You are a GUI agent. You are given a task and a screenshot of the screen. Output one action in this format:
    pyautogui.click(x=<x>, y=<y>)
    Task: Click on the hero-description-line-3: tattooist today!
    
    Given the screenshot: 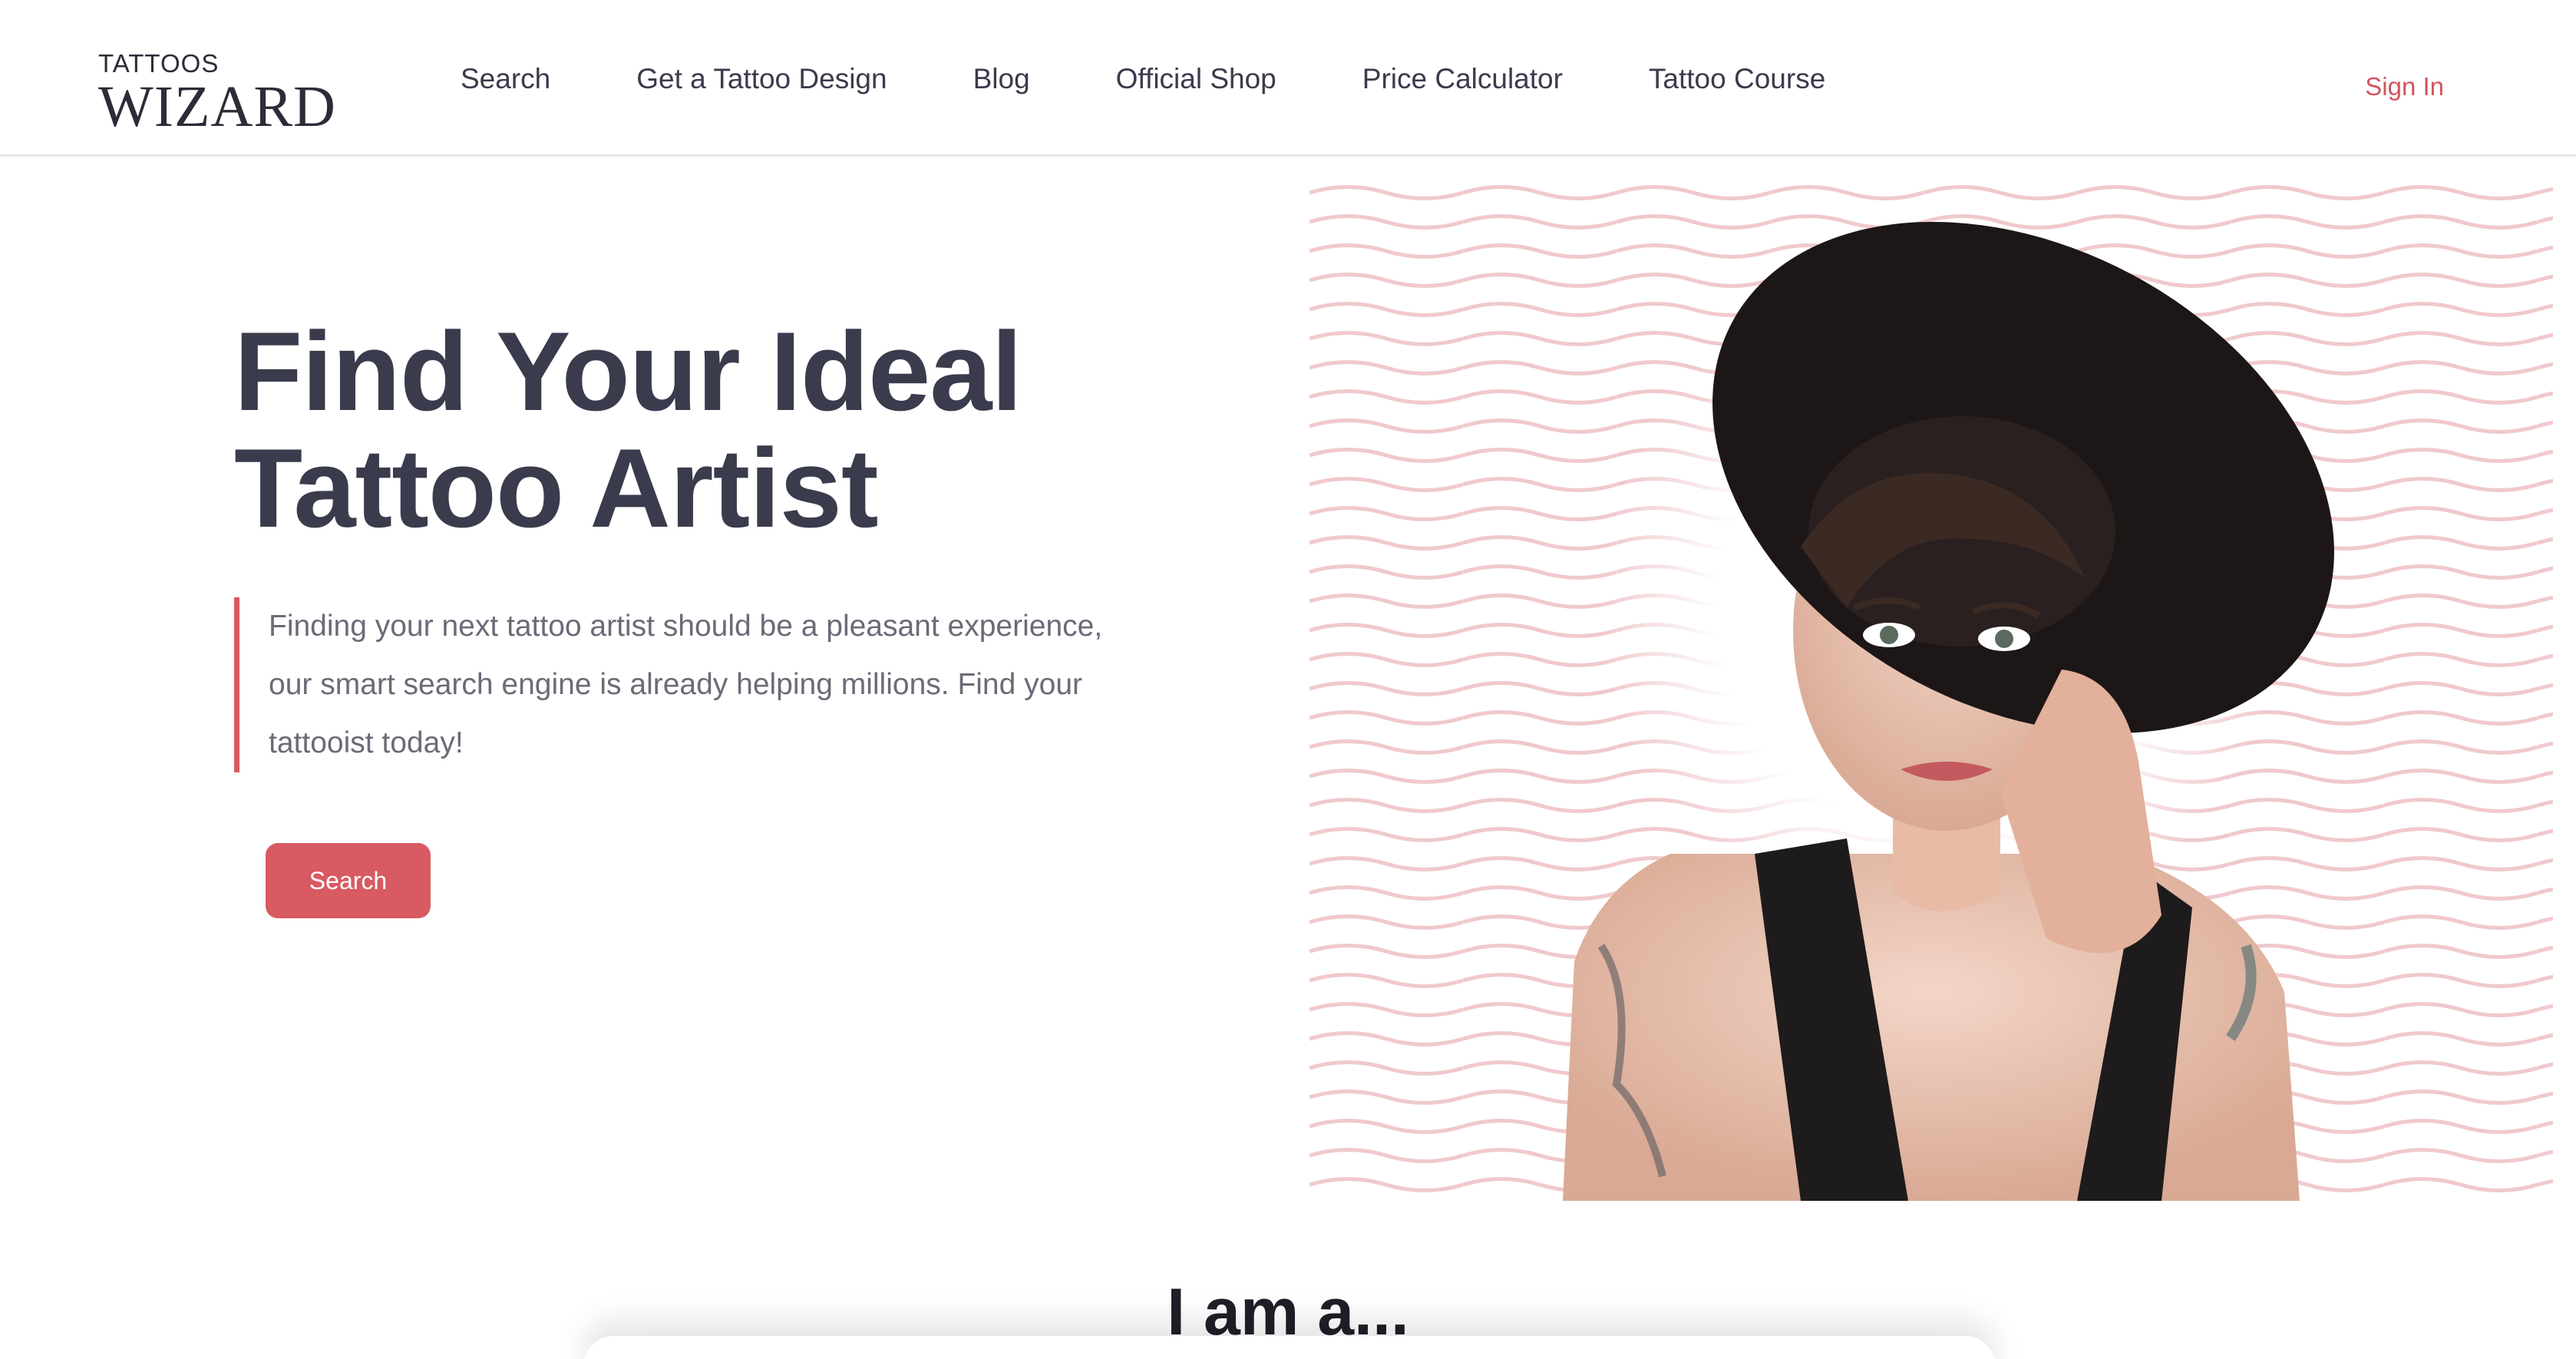 What is the action you would take?
    pyautogui.click(x=366, y=742)
    